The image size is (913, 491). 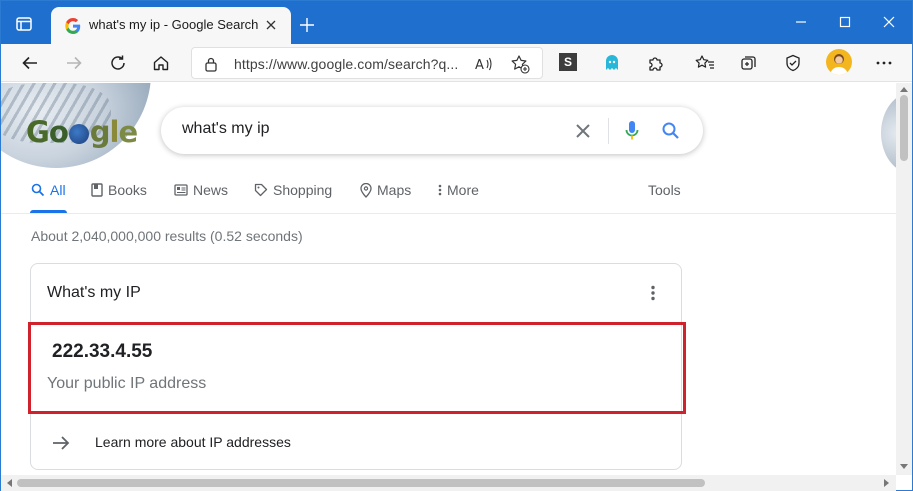 What do you see at coordinates (226, 129) in the screenshot?
I see `search-query: what's my ip` at bounding box center [226, 129].